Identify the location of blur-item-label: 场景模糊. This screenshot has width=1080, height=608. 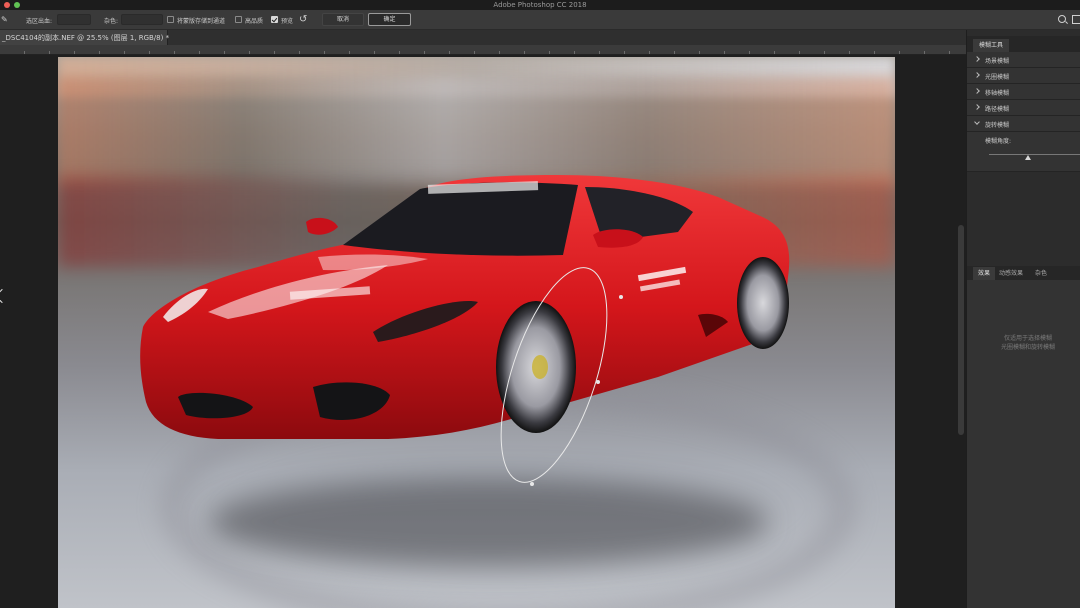
(997, 61).